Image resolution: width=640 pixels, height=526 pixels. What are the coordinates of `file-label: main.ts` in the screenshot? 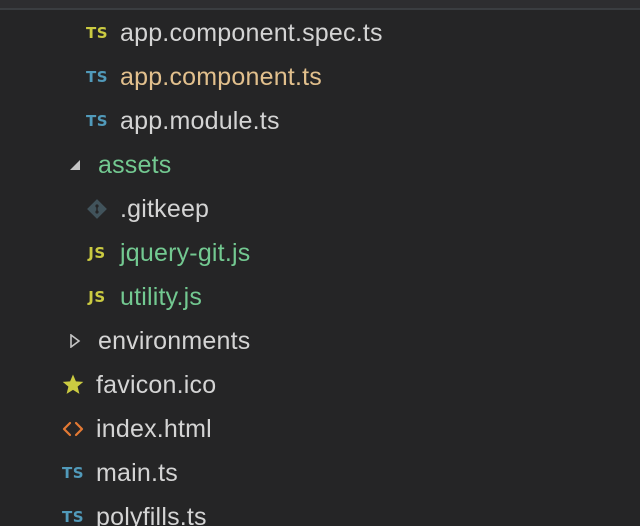 It's located at (137, 473).